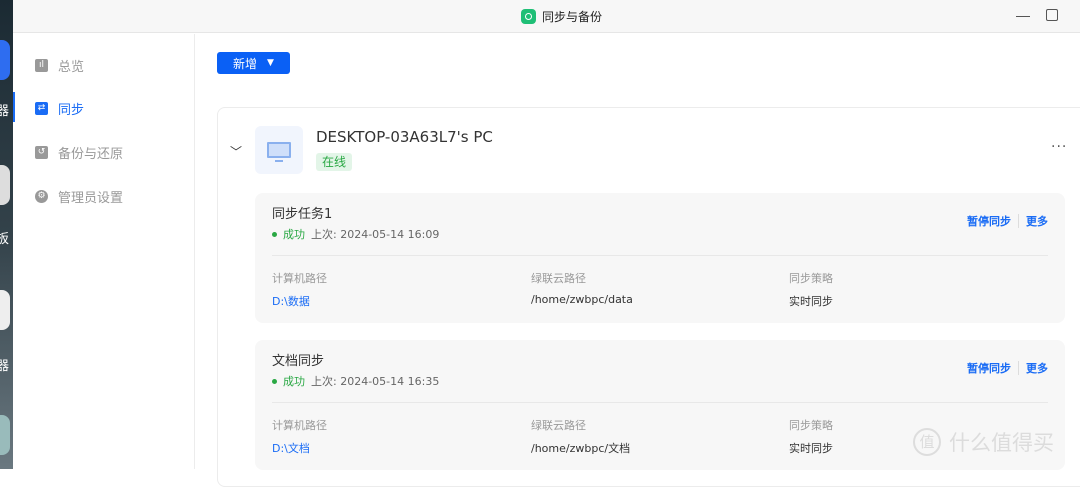  I want to click on sidebar-item-label: 同步, so click(71, 110).